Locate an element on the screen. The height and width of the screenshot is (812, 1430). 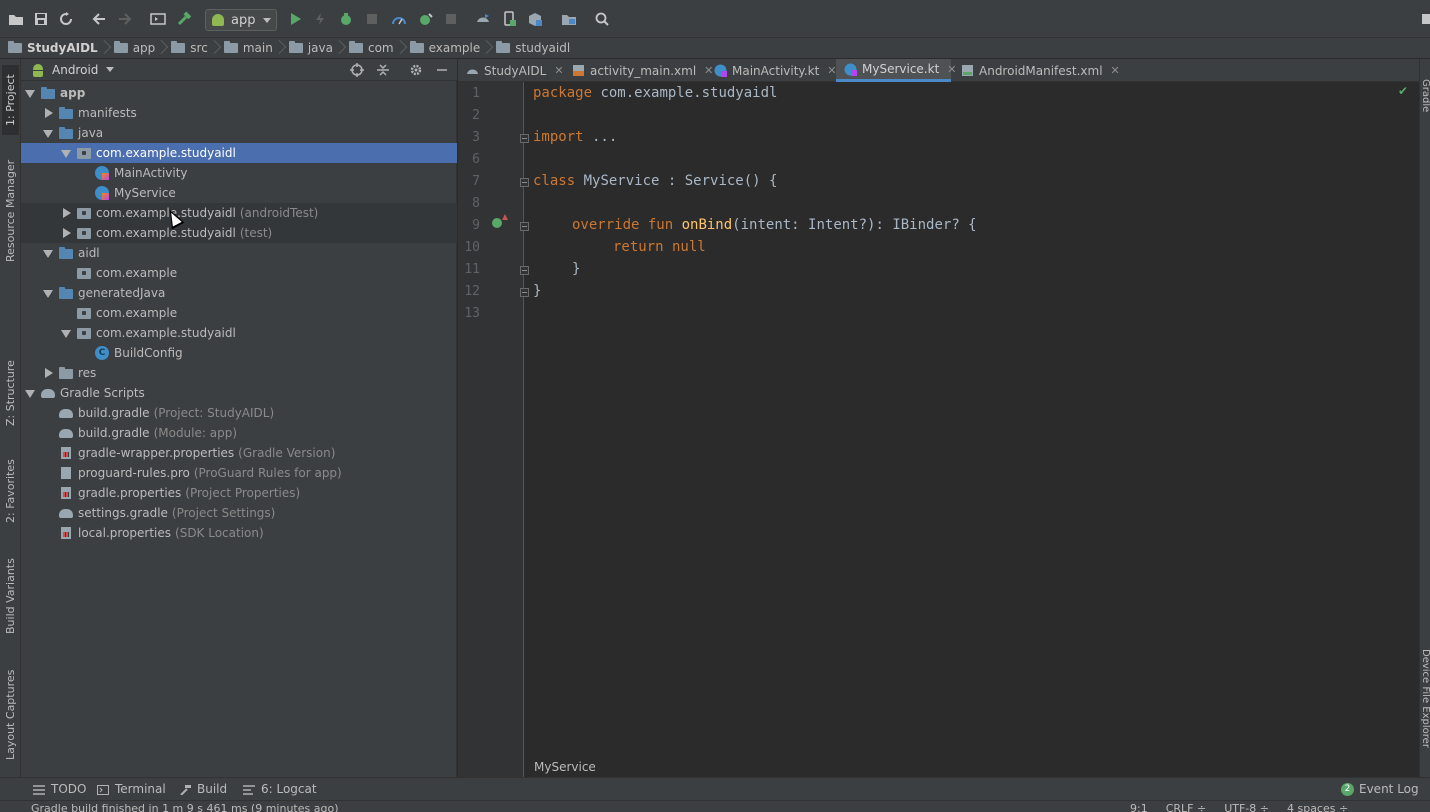
tool-tab-terminal: Terminal is located at coordinates (131, 789).